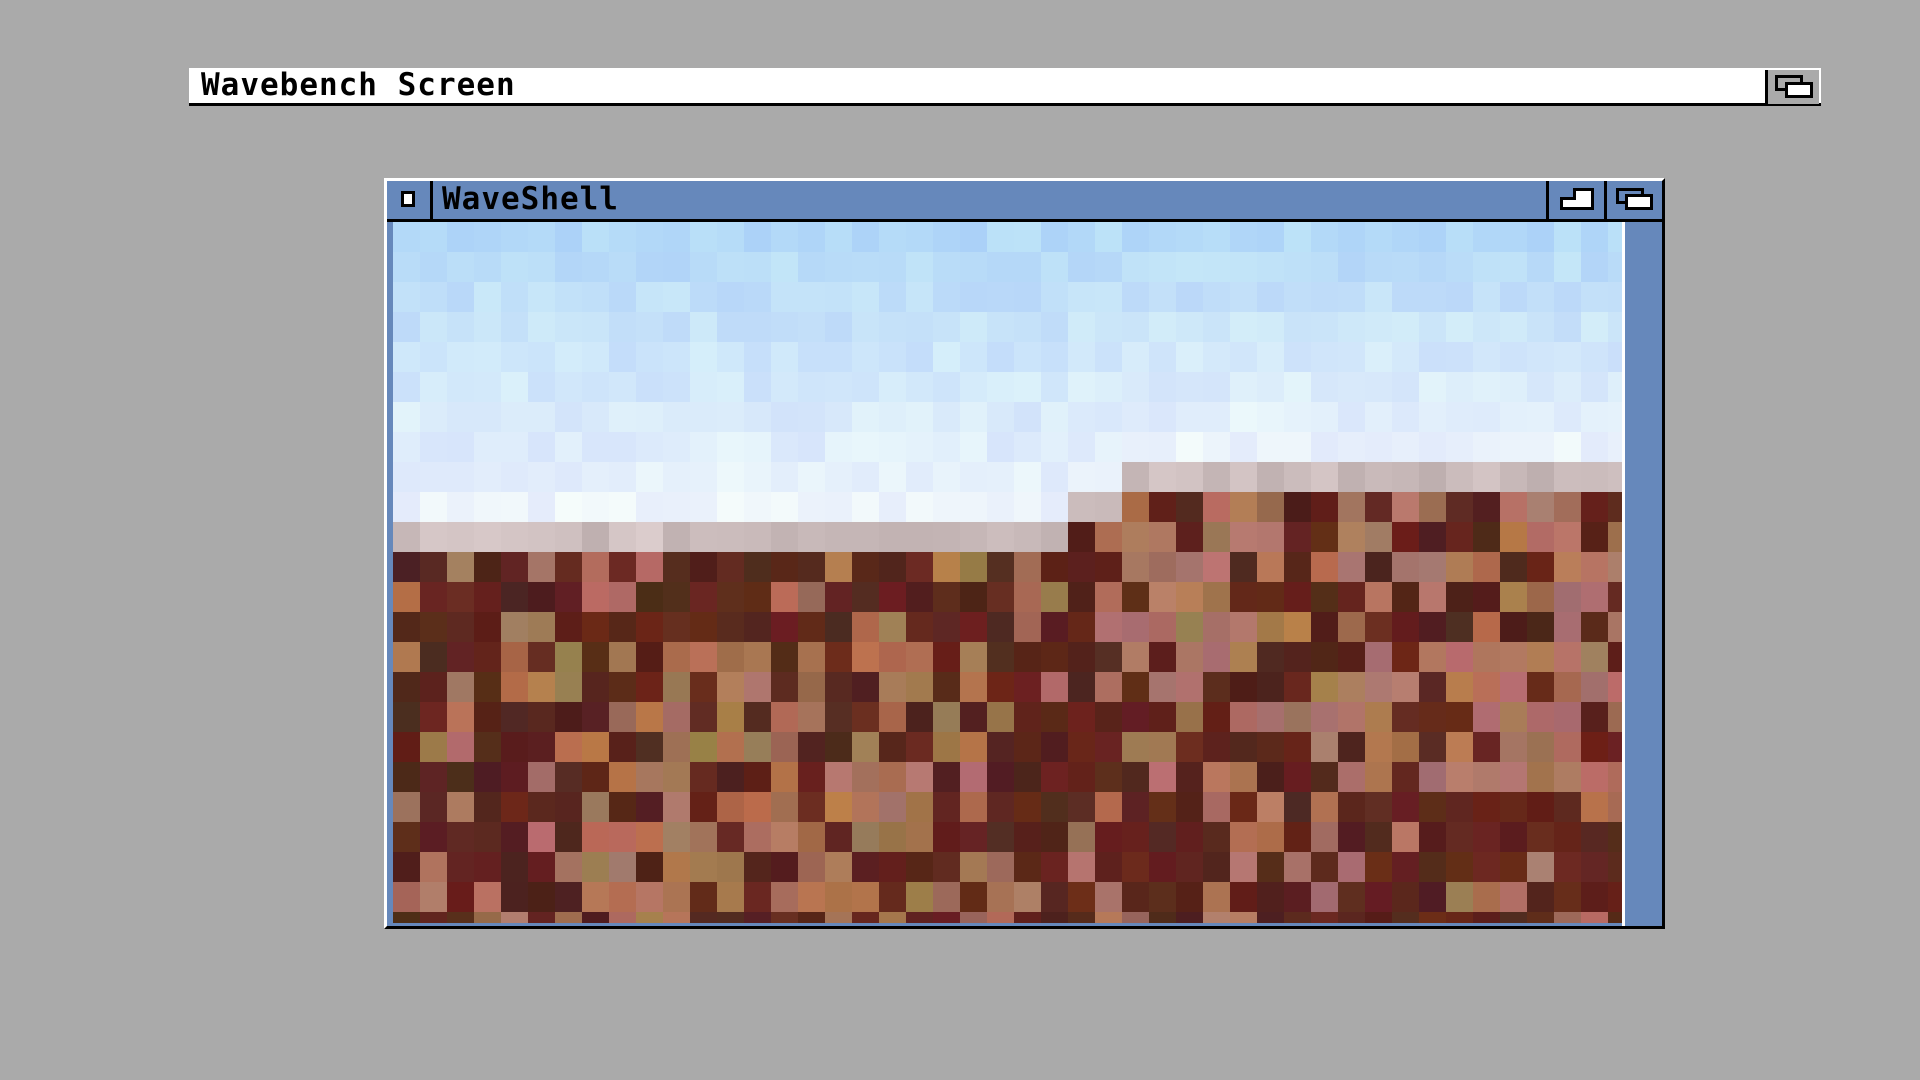 The width and height of the screenshot is (1920, 1080). Describe the element at coordinates (358, 85) in the screenshot. I see `screen-title: Wavebench Screen` at that location.